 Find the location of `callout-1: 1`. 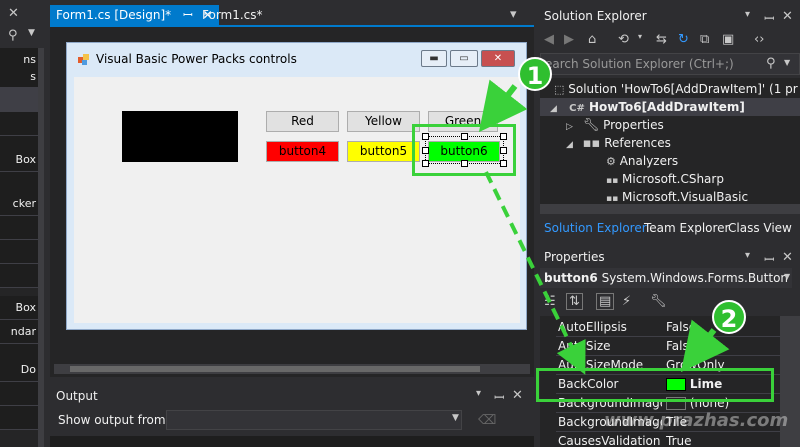

callout-1: 1 is located at coordinates (535, 74).